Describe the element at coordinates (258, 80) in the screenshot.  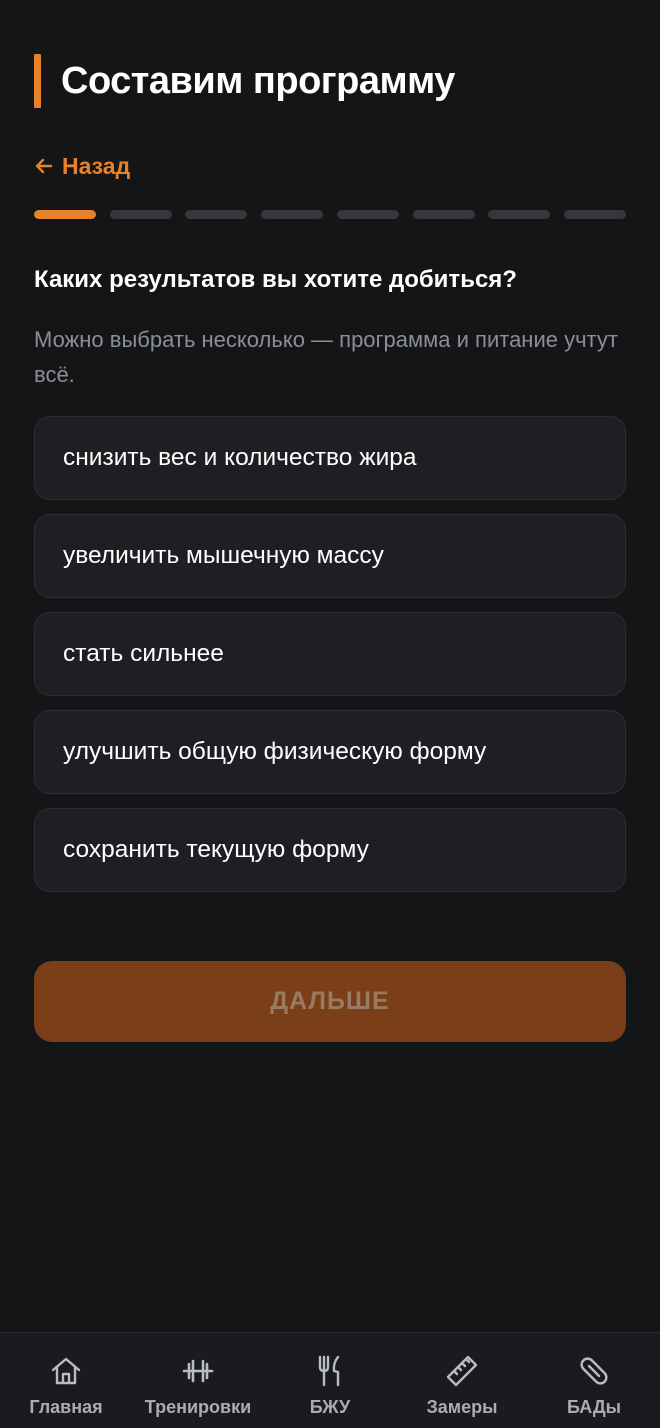
I see `page-title: Составим программу` at that location.